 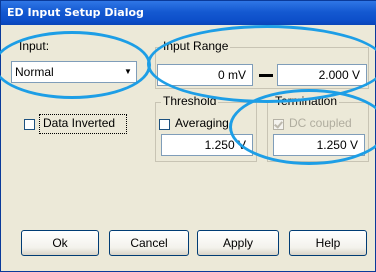 What do you see at coordinates (320, 123) in the screenshot?
I see `dc-coupled-label: DC coupled` at bounding box center [320, 123].